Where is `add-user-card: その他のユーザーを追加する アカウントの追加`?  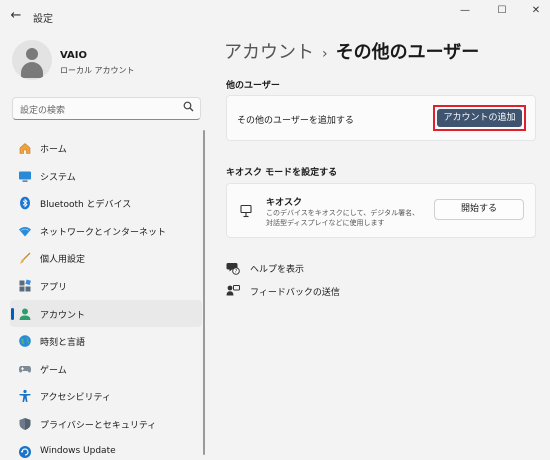
add-user-card: その他のユーザーを追加する アカウントの追加 is located at coordinates (381, 118).